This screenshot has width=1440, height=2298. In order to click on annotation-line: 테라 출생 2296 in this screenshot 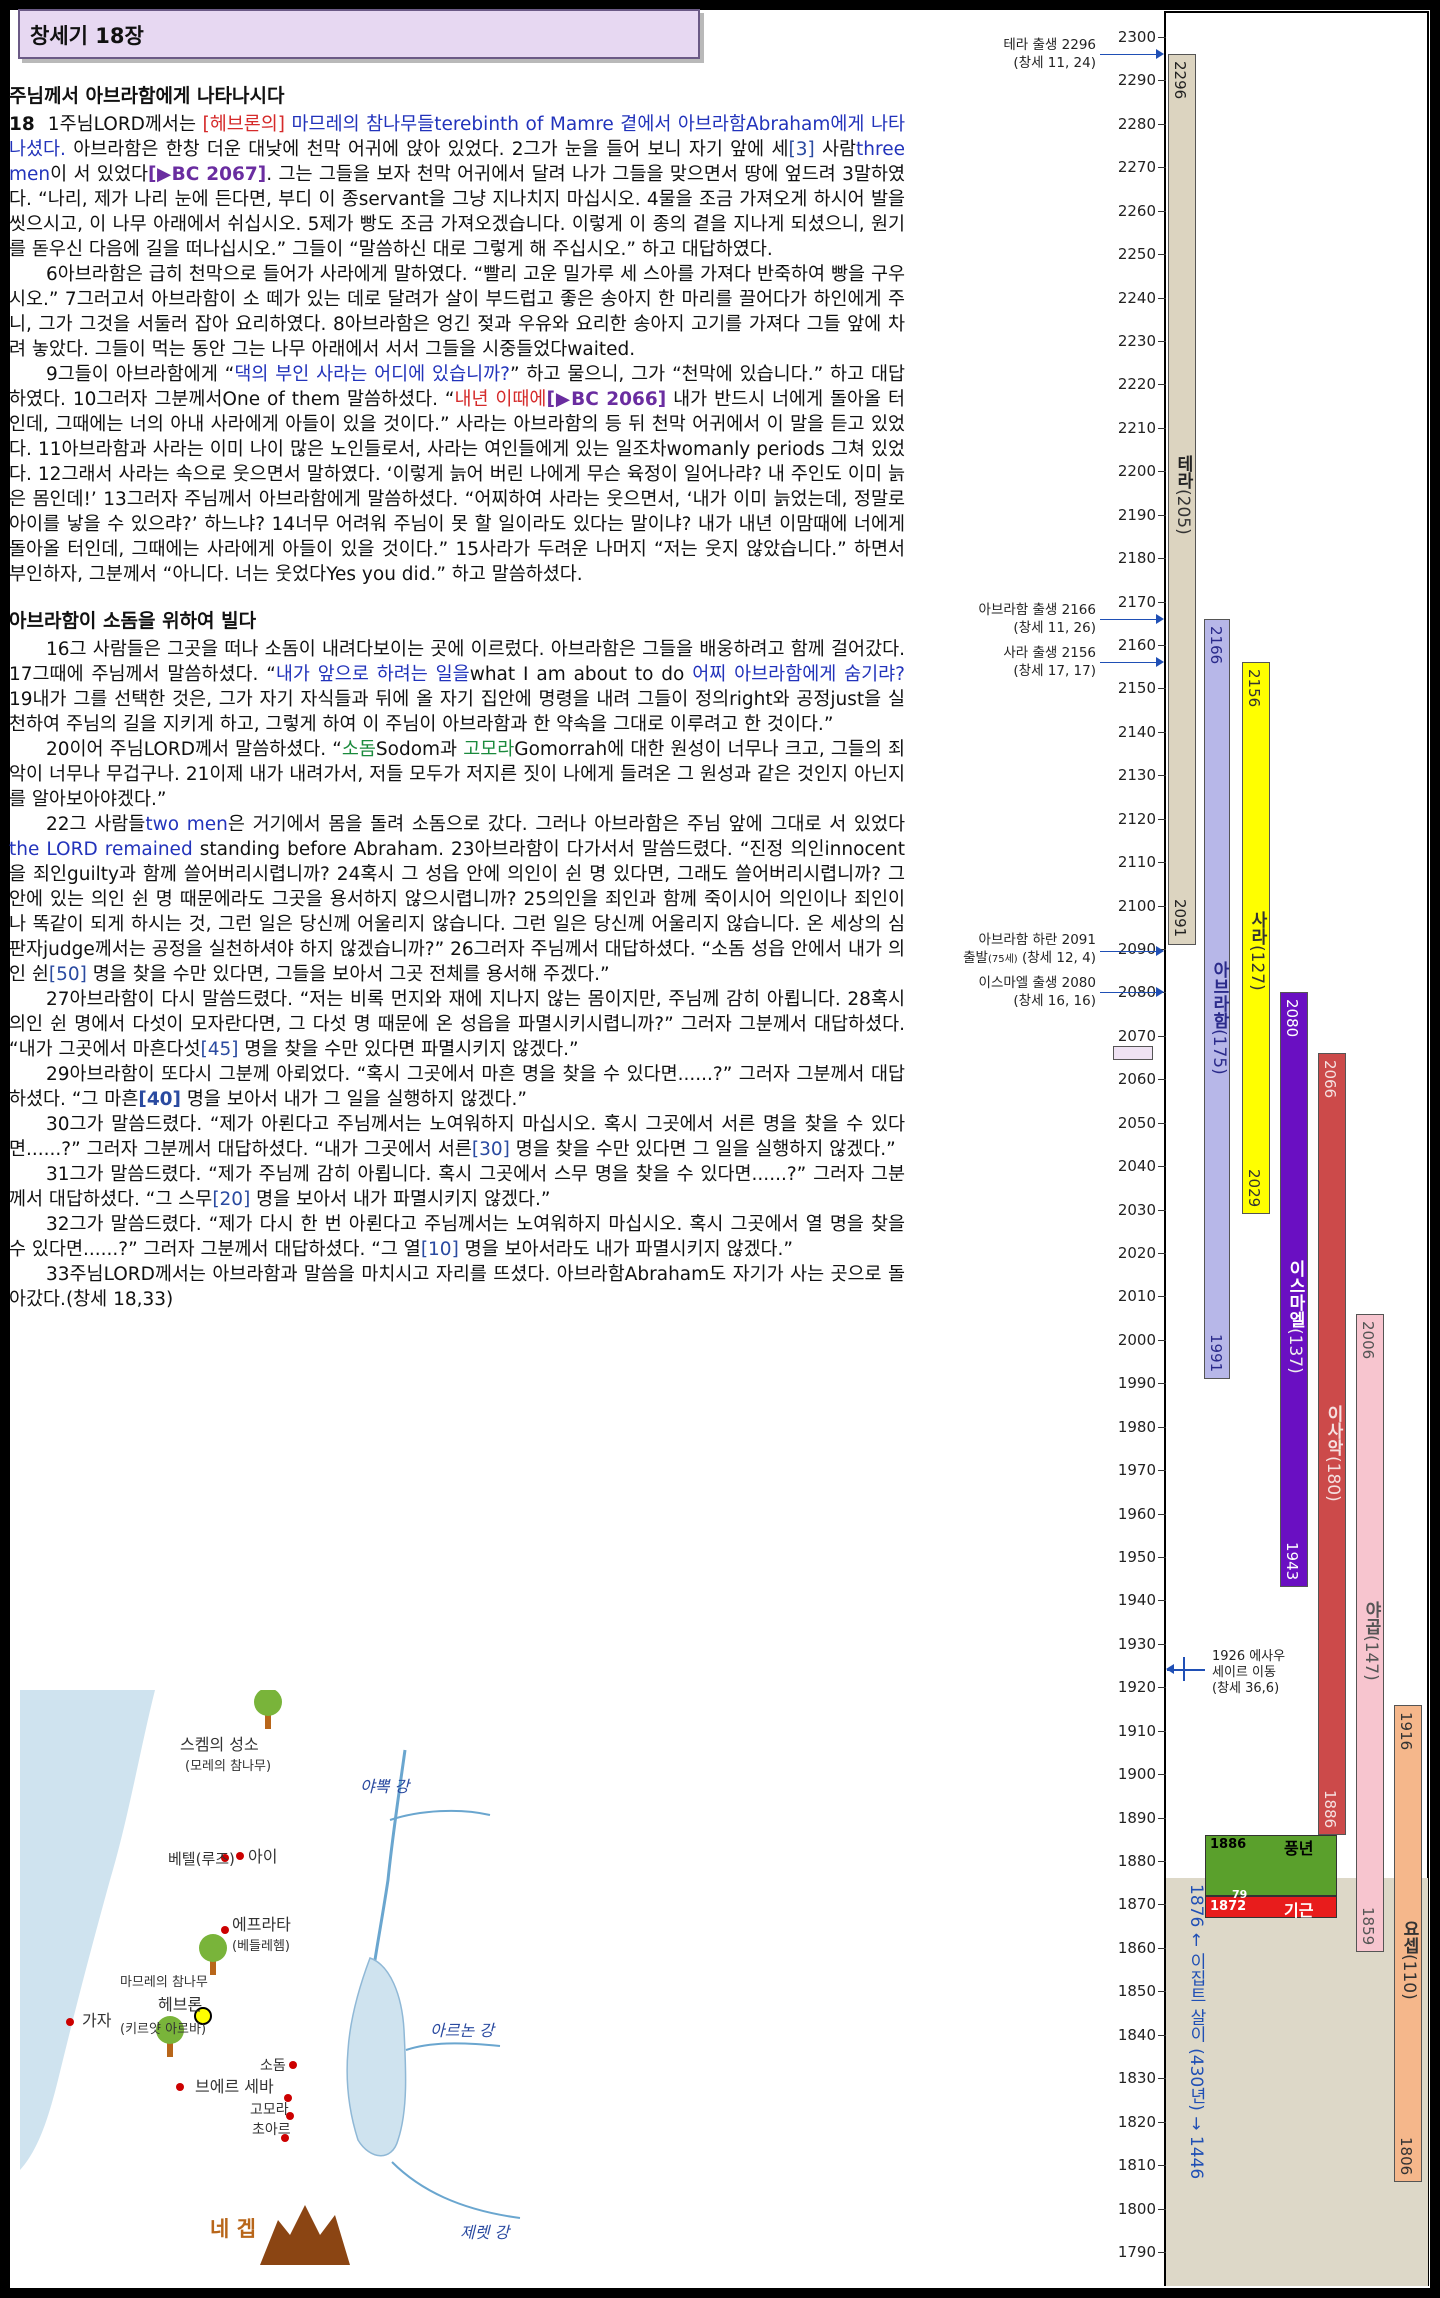, I will do `click(1049, 45)`.